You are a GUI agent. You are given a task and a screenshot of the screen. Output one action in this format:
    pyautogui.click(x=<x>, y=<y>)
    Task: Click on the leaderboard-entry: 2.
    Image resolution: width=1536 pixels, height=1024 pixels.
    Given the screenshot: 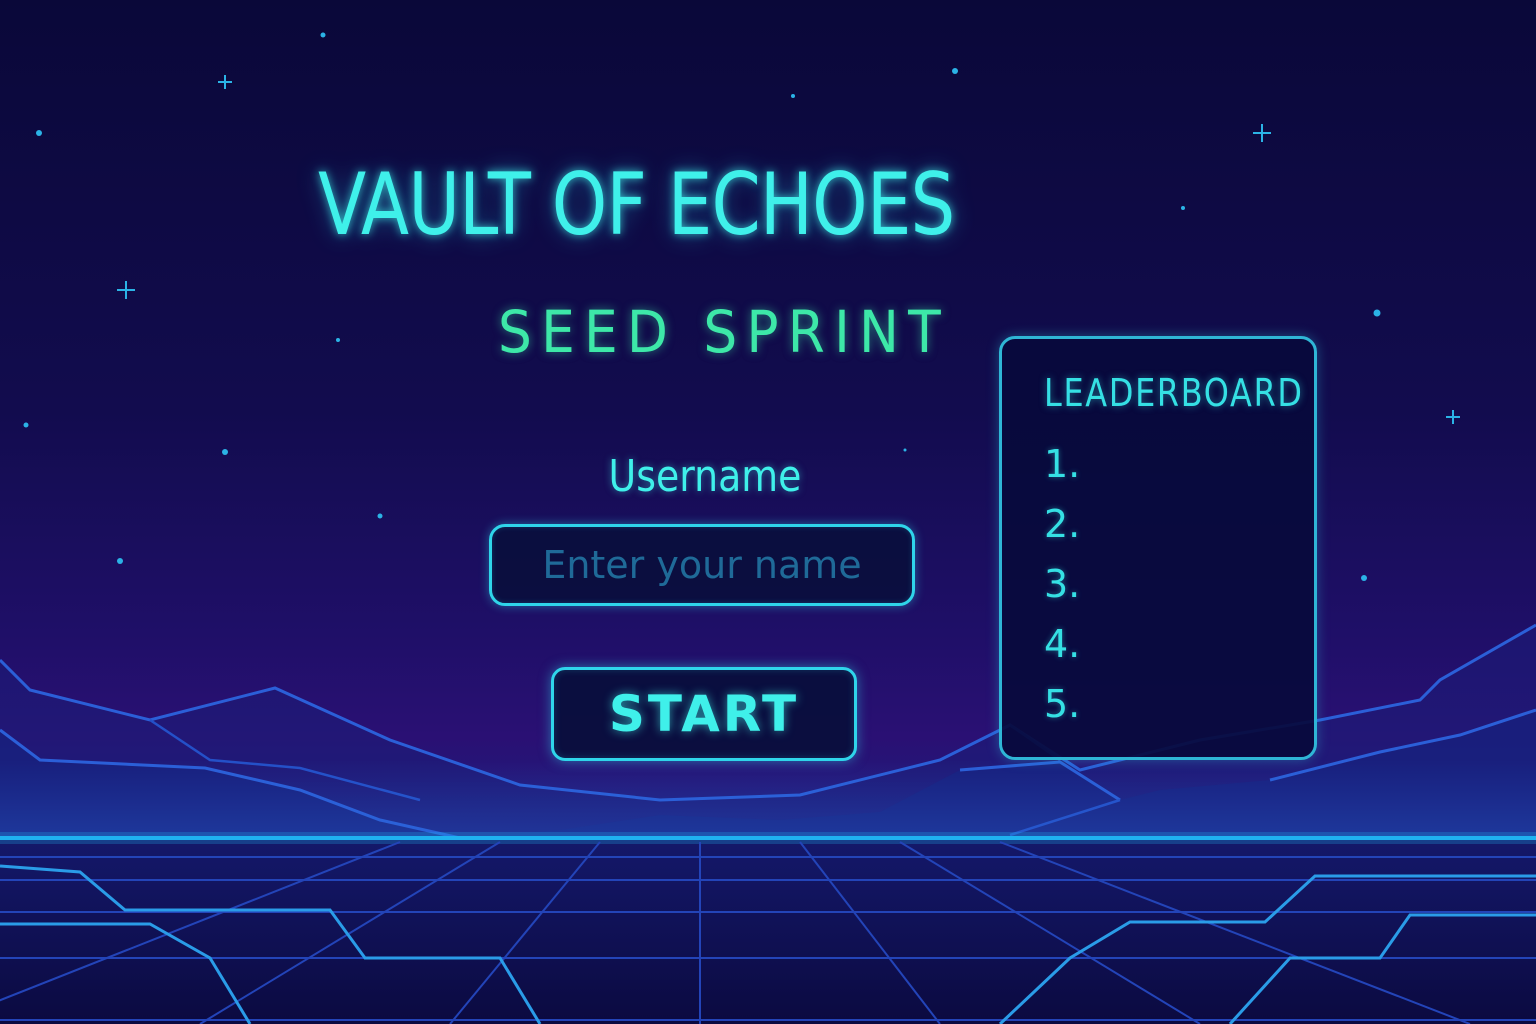 What is the action you would take?
    pyautogui.click(x=1062, y=527)
    